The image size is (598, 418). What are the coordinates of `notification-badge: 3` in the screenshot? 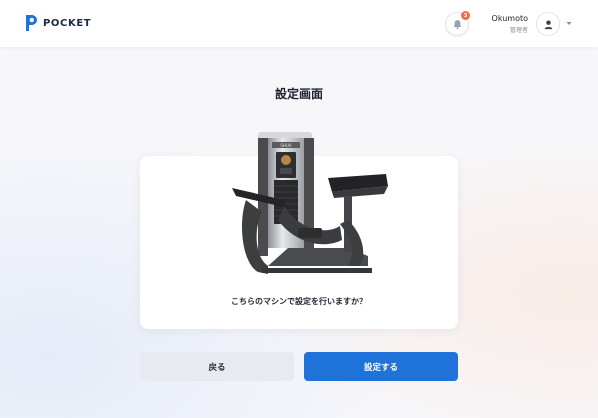 It's located at (465, 15).